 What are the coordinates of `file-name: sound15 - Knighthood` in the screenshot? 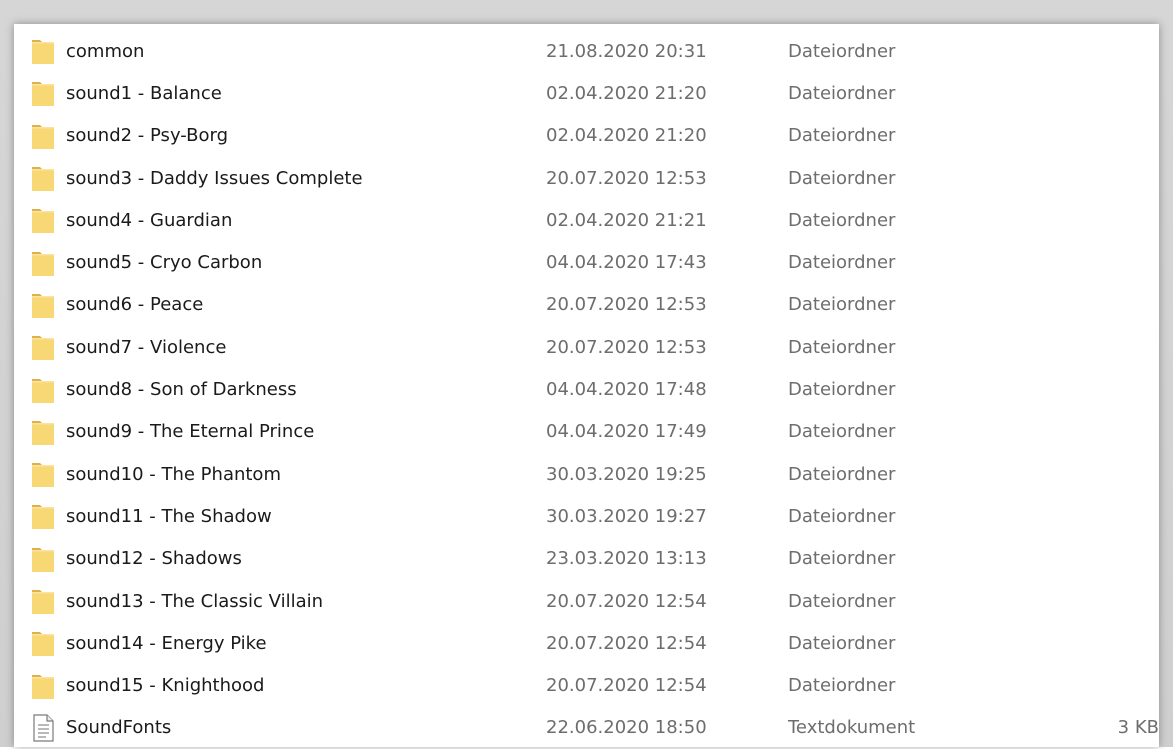 It's located at (165, 685).